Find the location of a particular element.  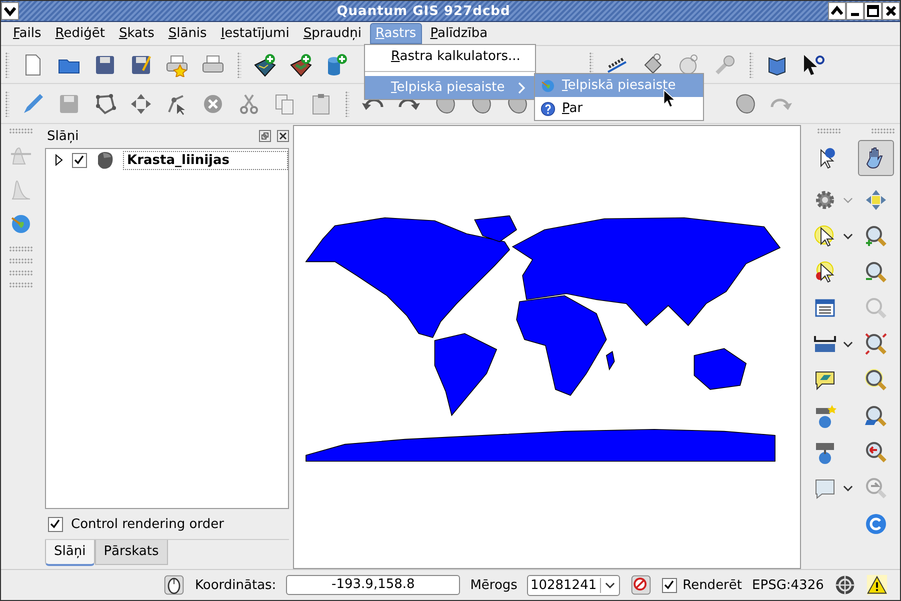

coordinates-label: Koordinātas: is located at coordinates (235, 585).